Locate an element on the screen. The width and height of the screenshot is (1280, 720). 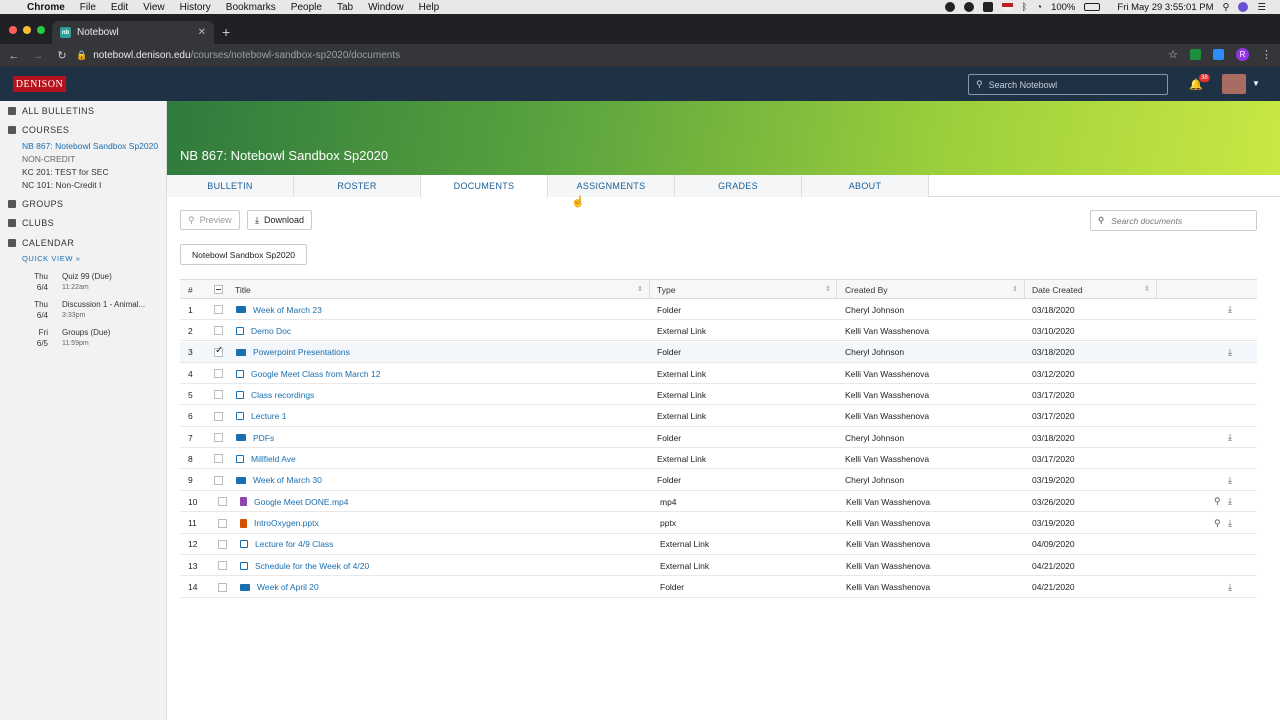
document-link: Schedule for the Week of 4/20 is located at coordinates (312, 566).